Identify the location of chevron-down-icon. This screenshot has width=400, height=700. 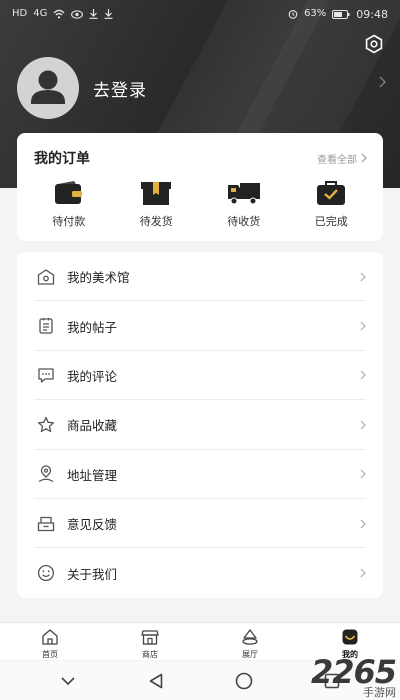
(68, 680).